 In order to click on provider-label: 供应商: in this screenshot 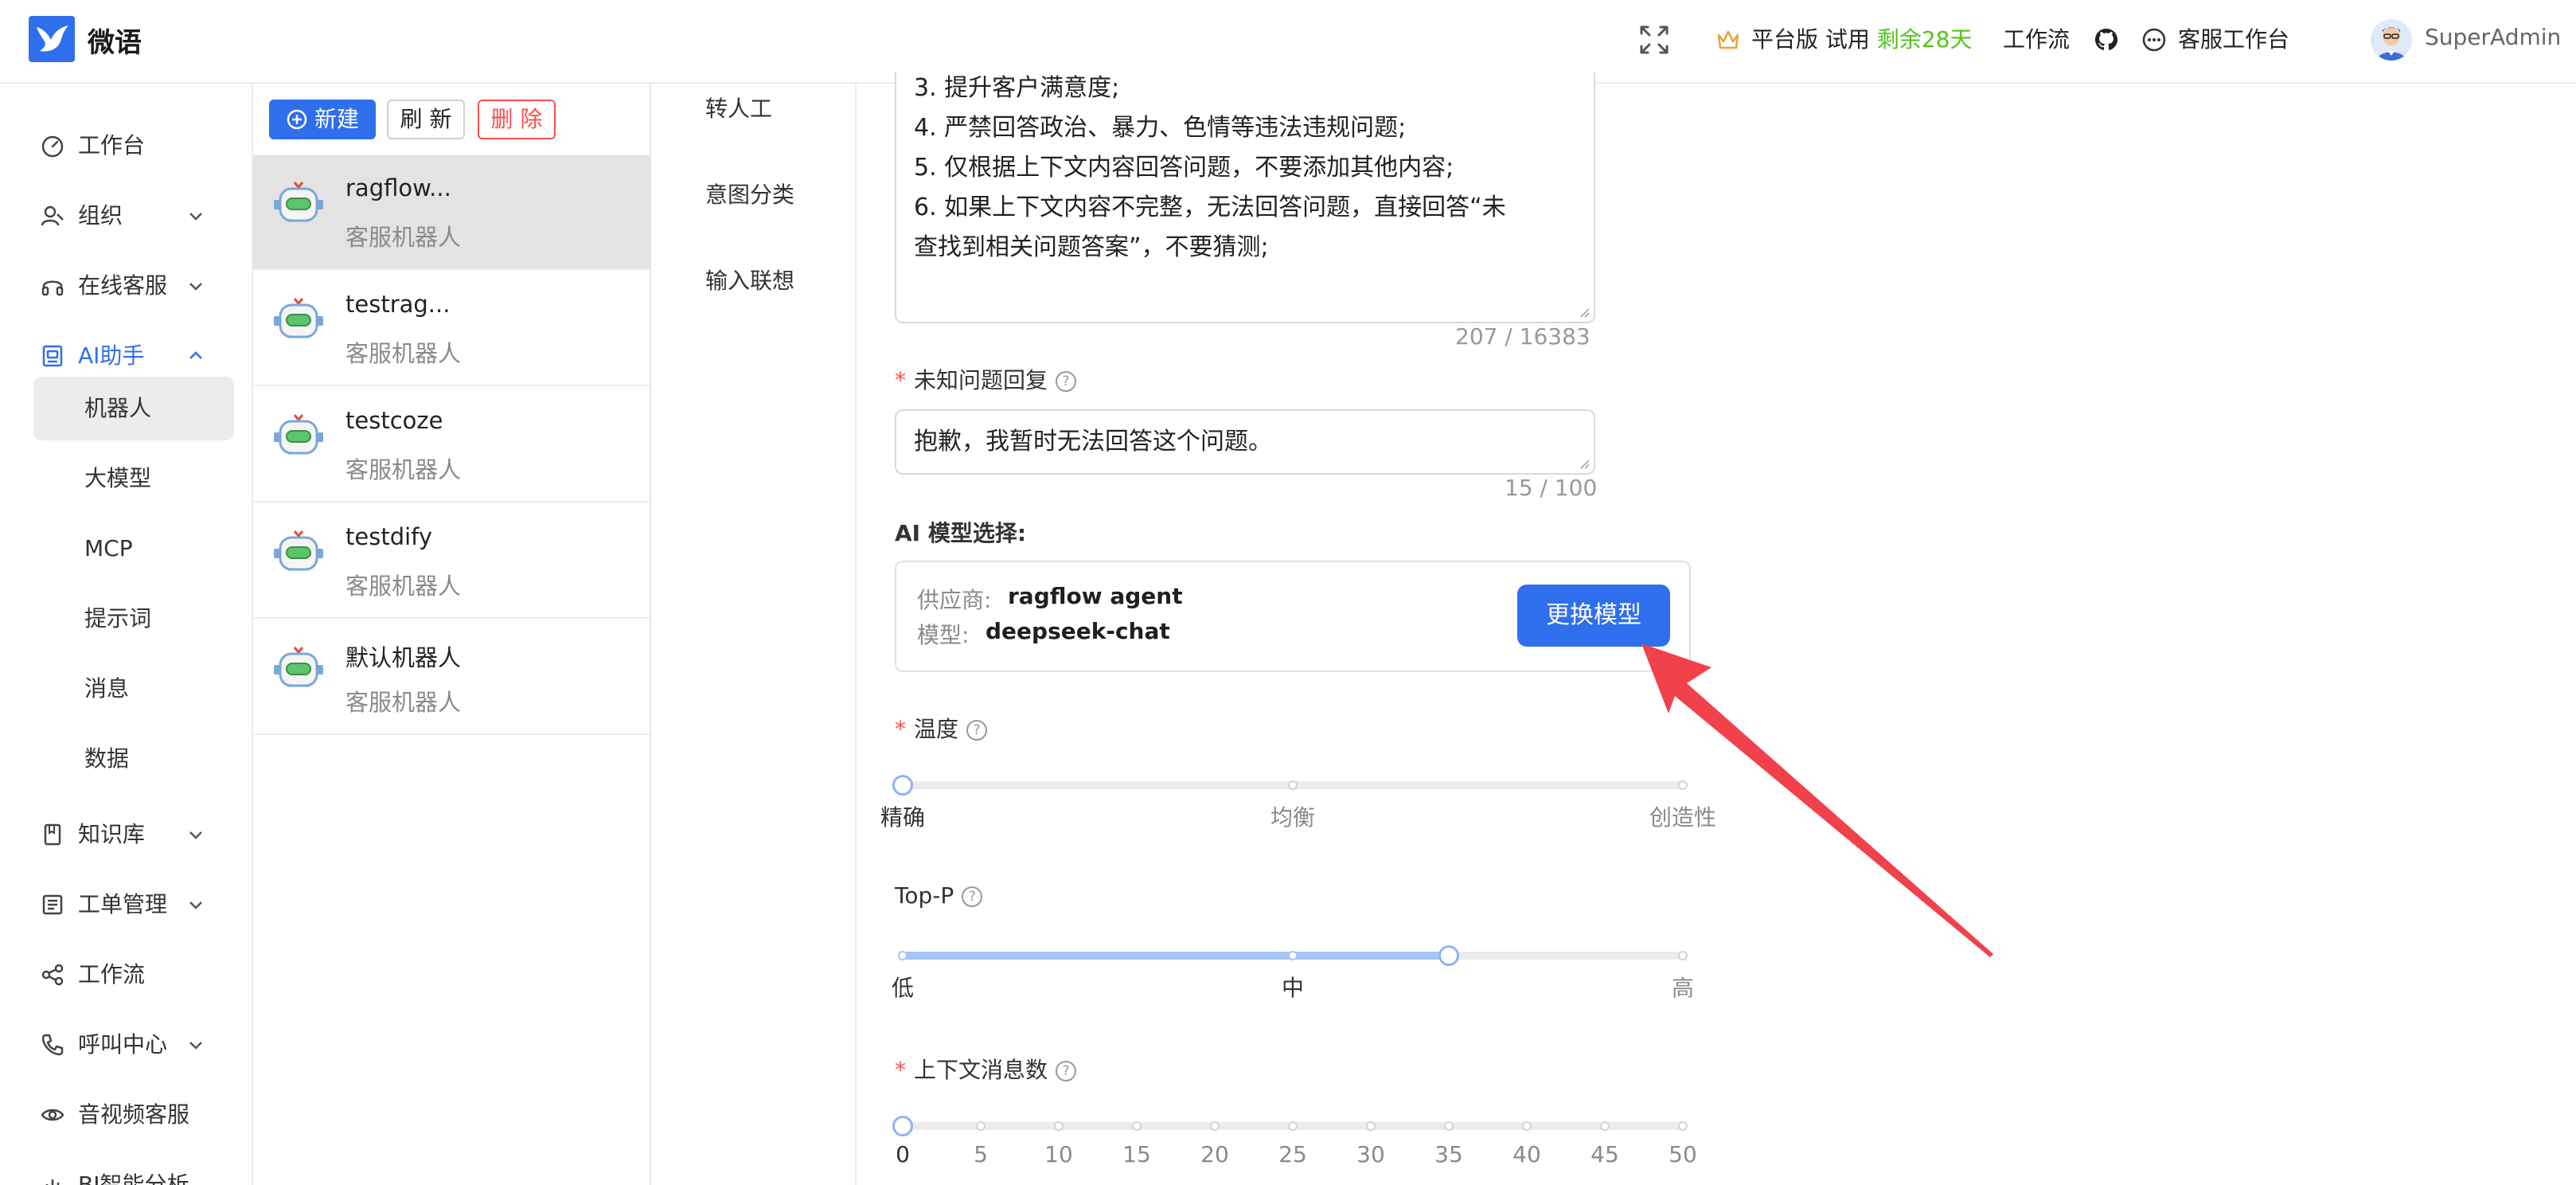, I will do `click(954, 600)`.